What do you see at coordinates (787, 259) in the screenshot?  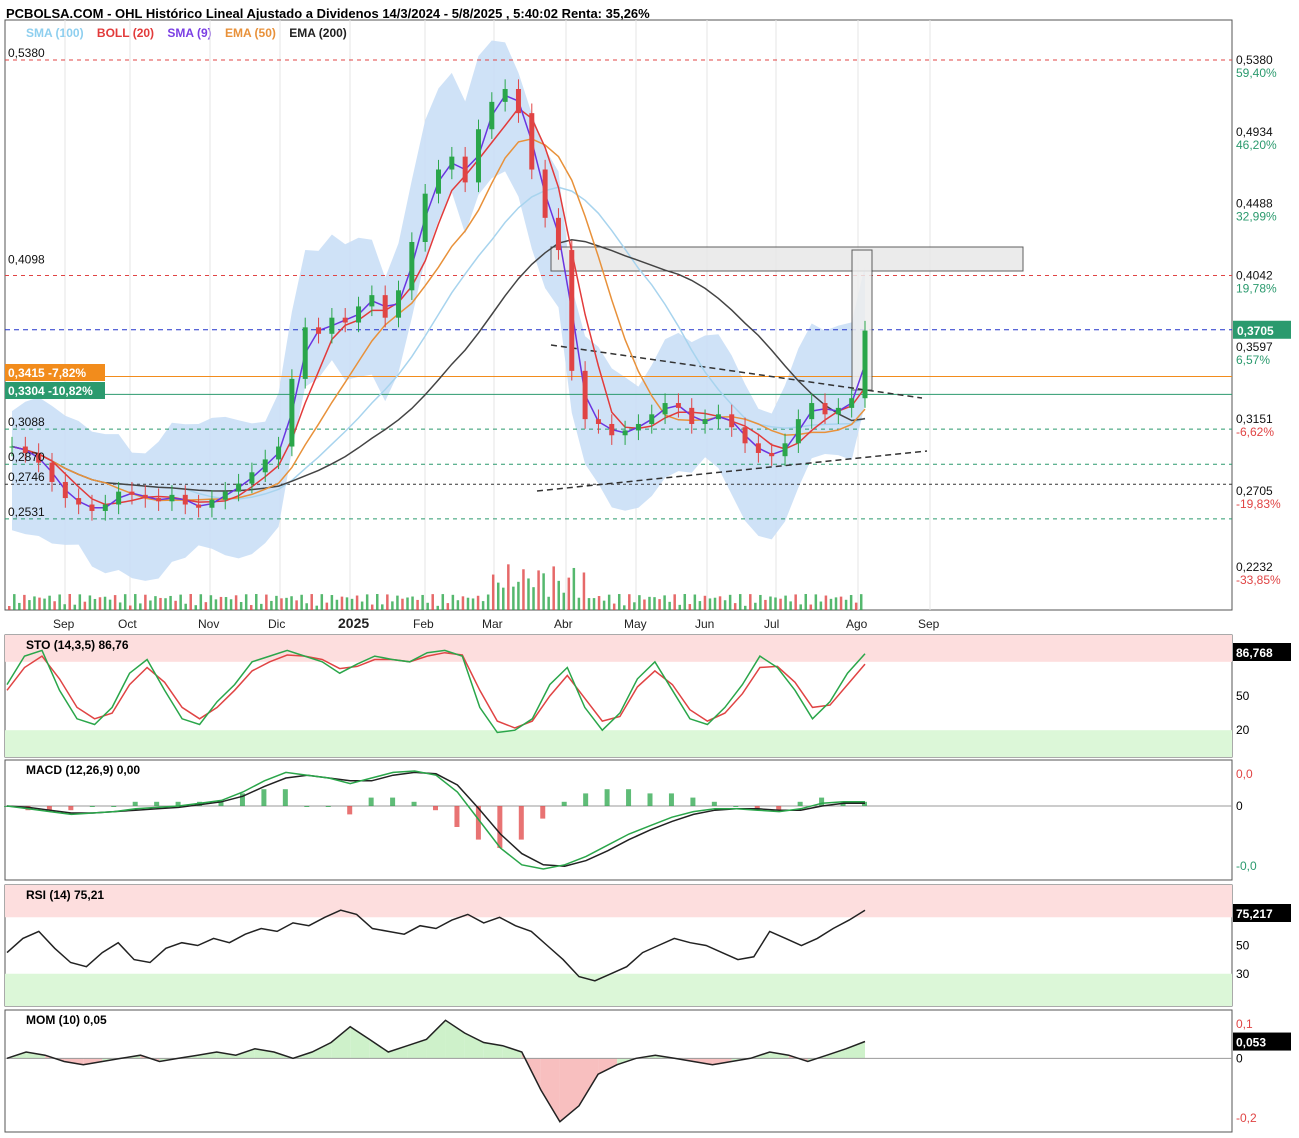 I see `resistance-zone` at bounding box center [787, 259].